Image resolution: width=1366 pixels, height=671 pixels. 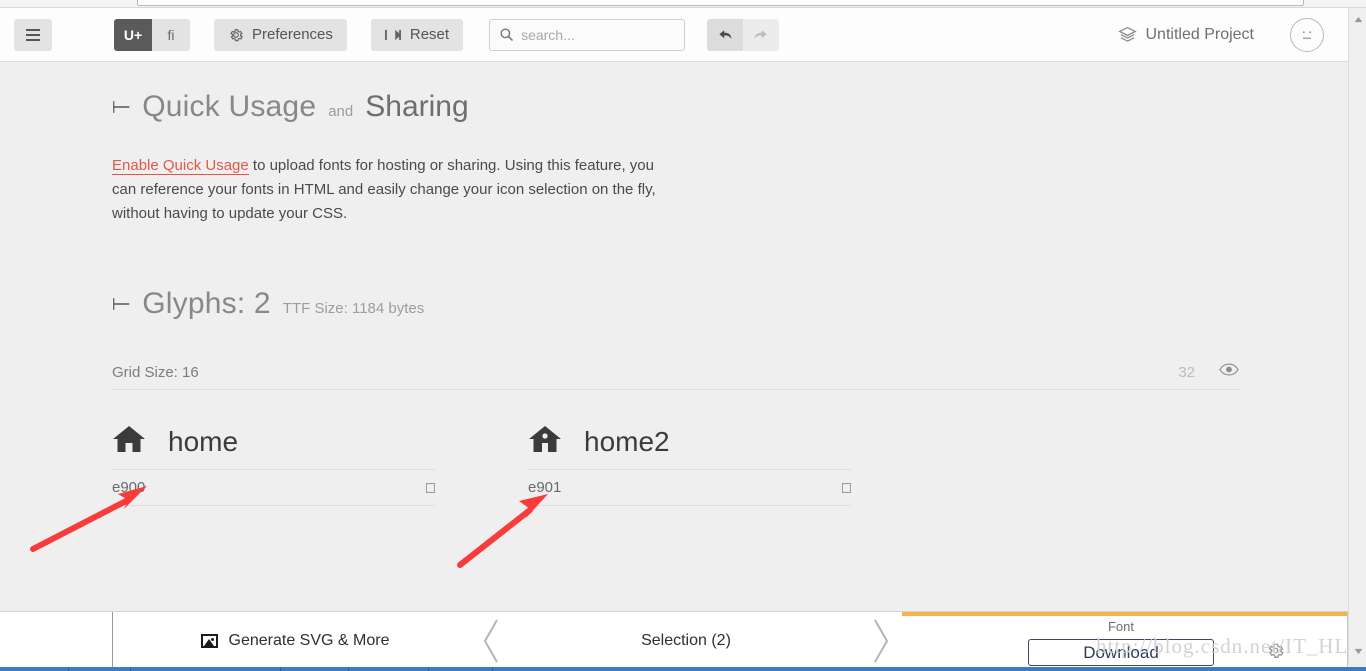 I want to click on font-label: Font, so click(x=1120, y=626).